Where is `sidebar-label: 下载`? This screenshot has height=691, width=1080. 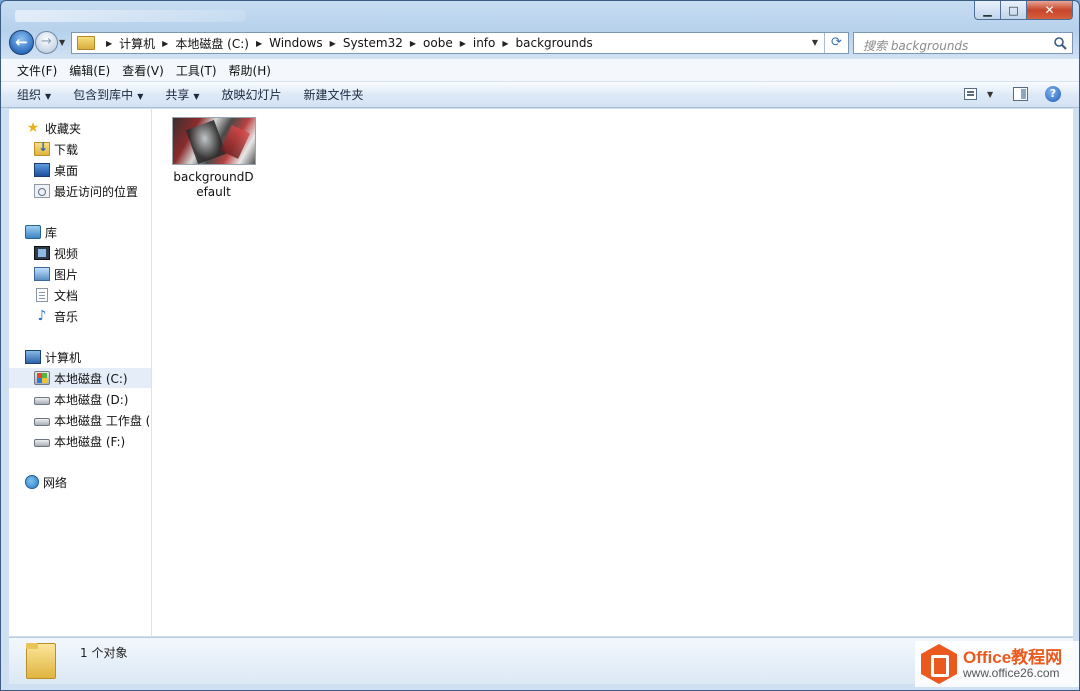 sidebar-label: 下载 is located at coordinates (66, 149).